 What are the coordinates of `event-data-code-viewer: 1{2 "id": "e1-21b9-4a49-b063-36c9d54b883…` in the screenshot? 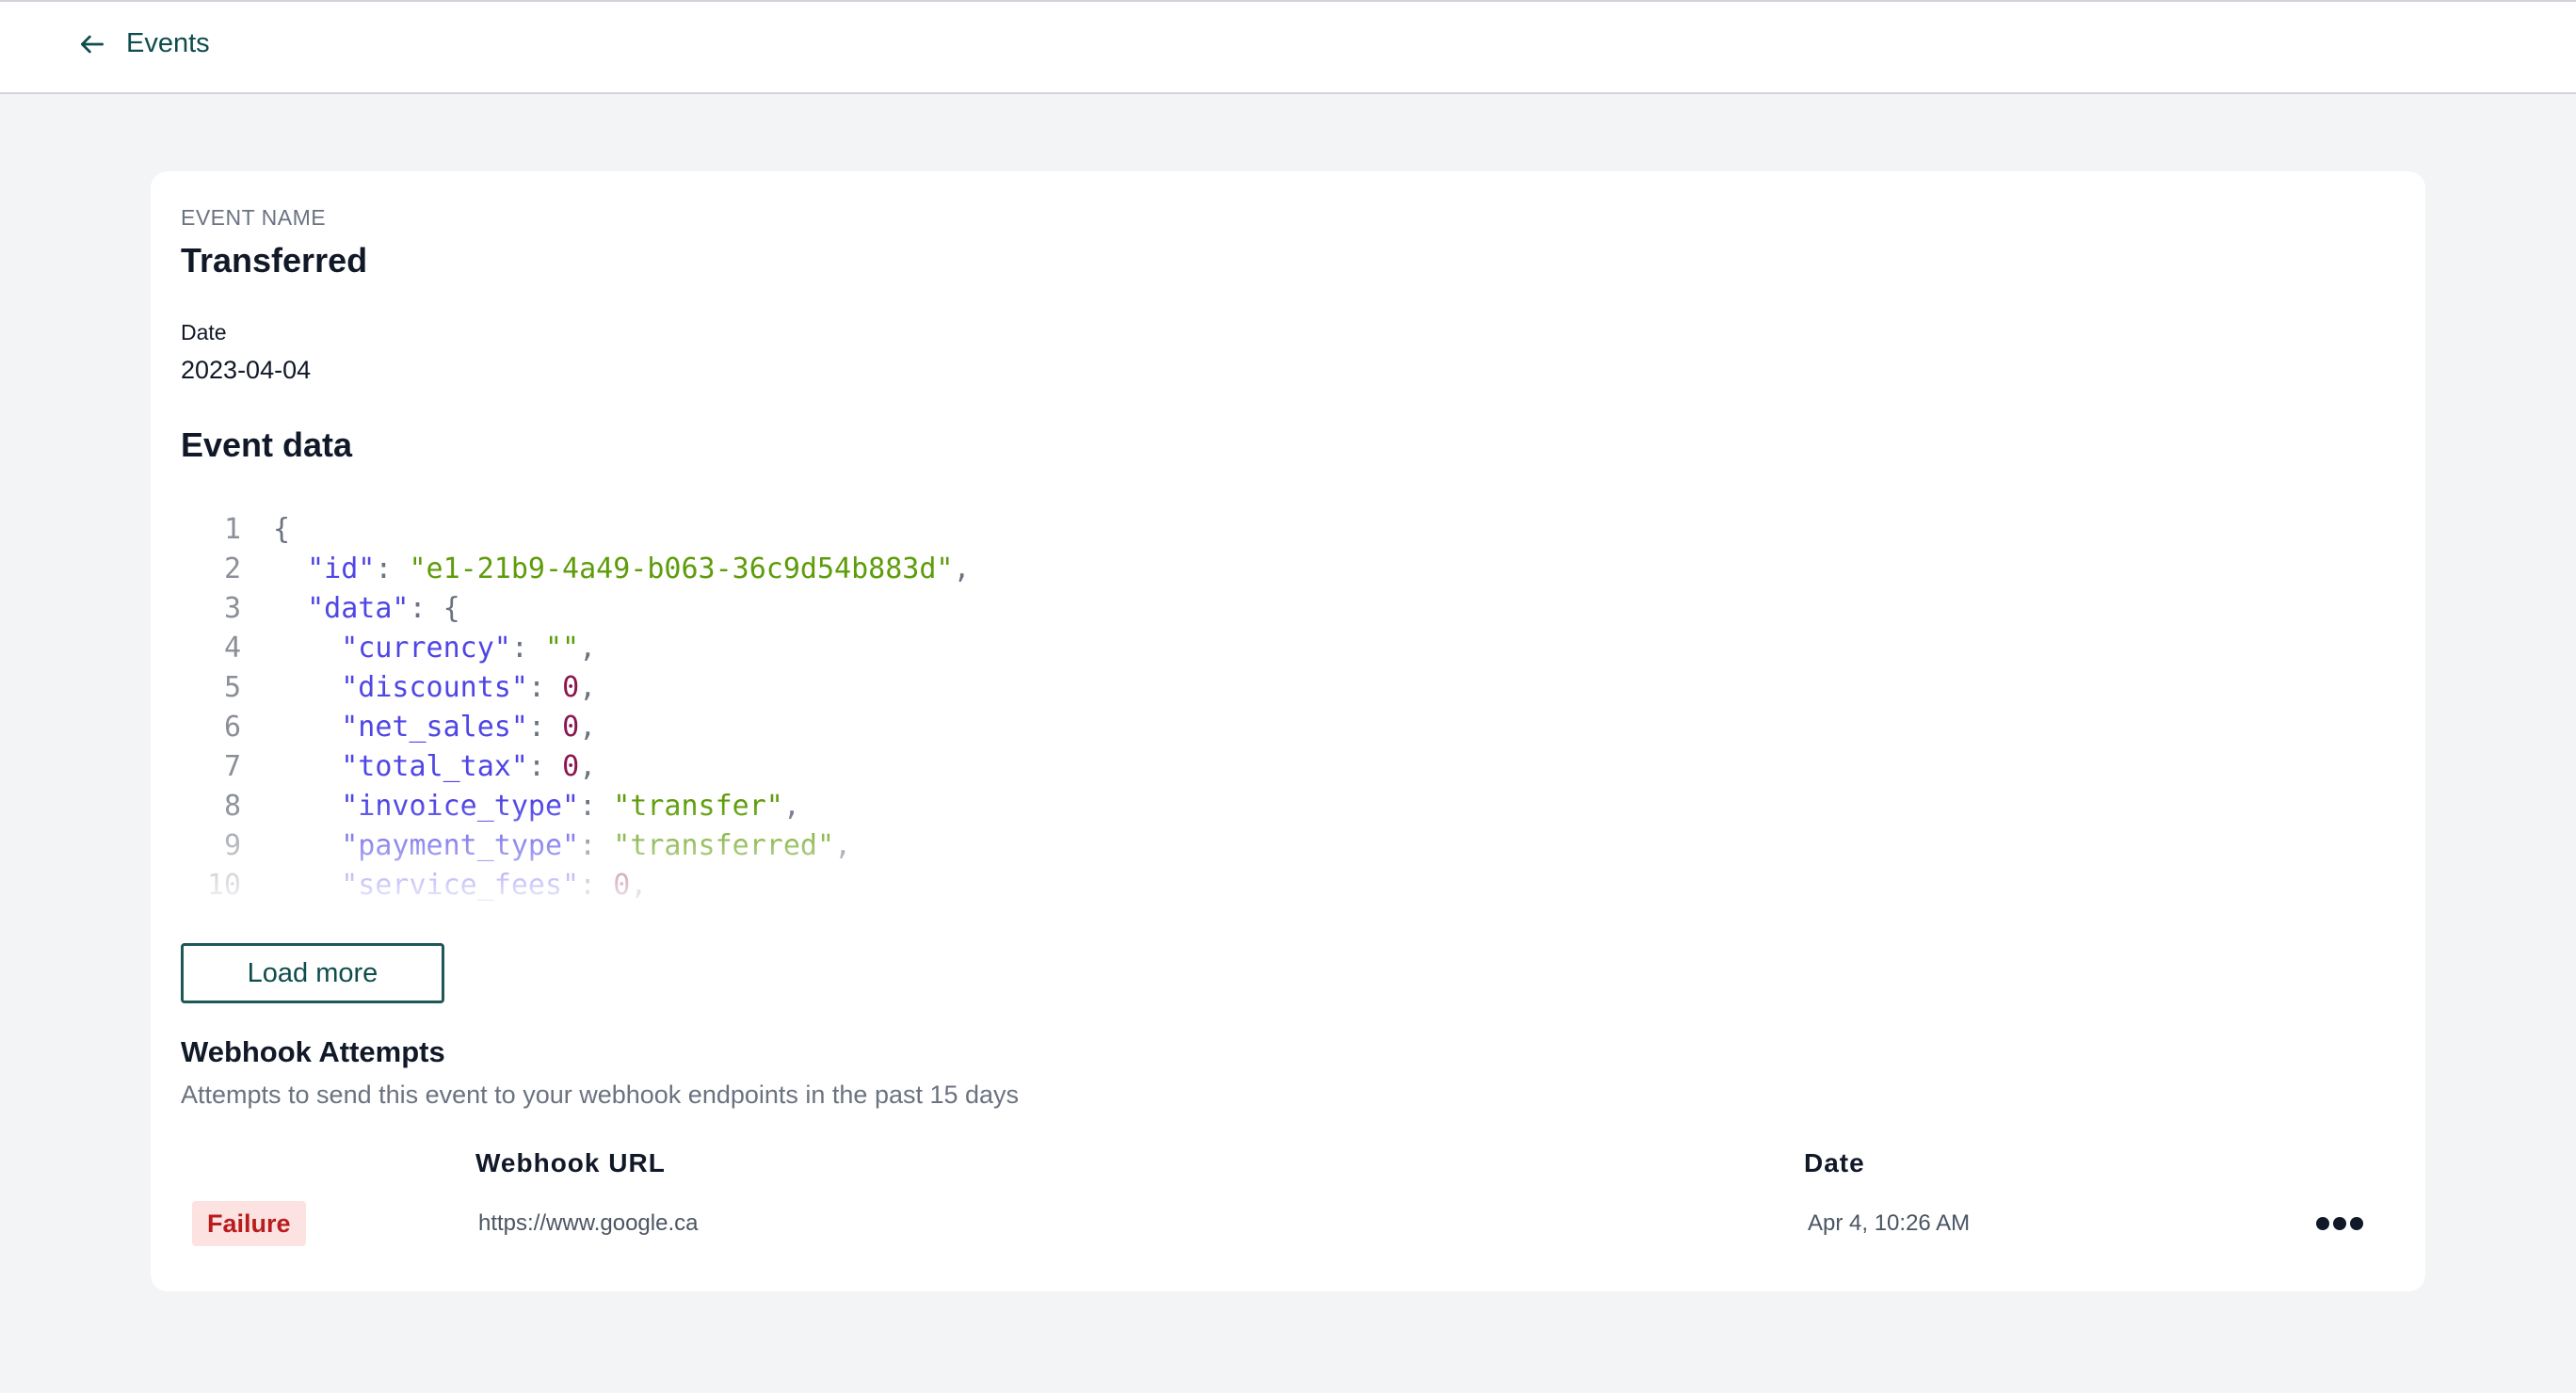 It's located at (840, 707).